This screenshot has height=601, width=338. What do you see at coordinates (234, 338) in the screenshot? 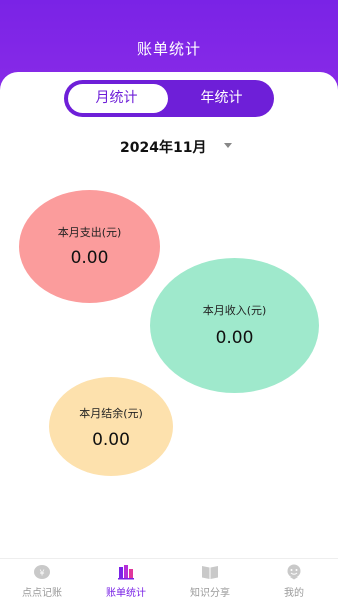
I see `income-value: 0.00` at bounding box center [234, 338].